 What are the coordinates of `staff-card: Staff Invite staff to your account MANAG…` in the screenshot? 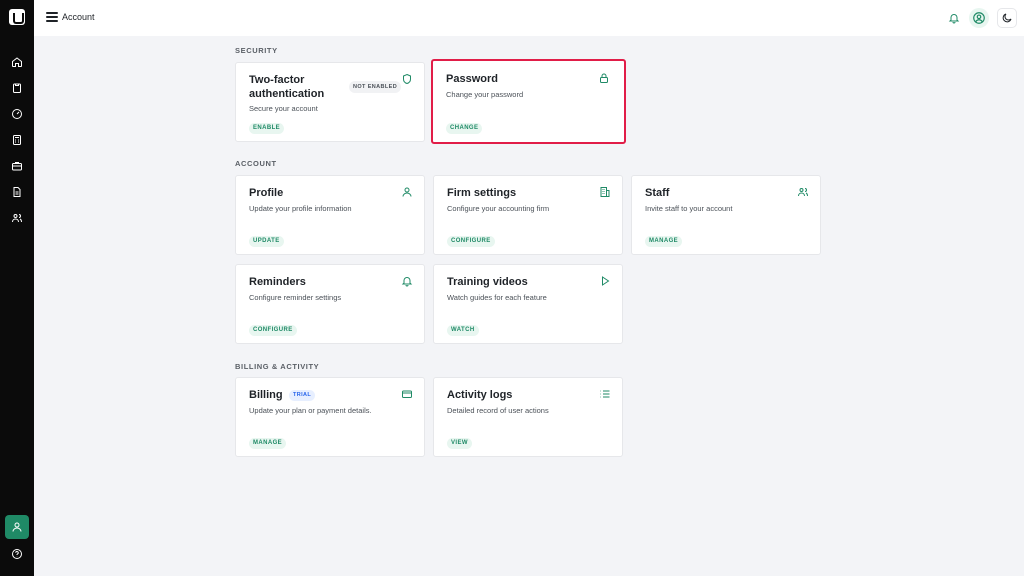 It's located at (726, 215).